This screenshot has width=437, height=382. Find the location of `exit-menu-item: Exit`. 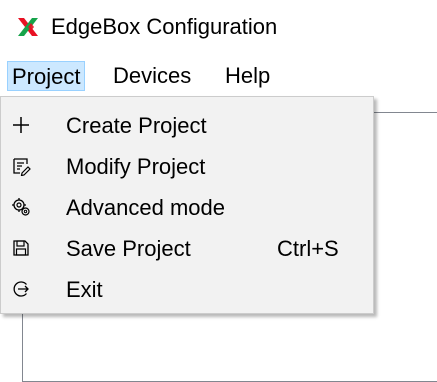

exit-menu-item: Exit is located at coordinates (187, 289).